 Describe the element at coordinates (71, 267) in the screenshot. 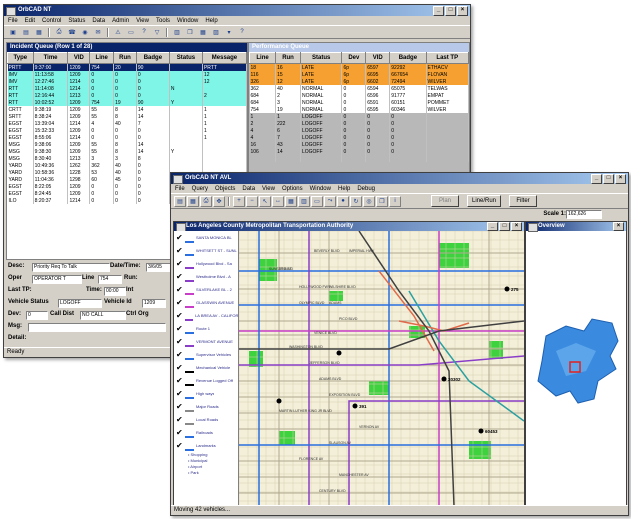

I see `desc-field: Priority Req To Talk` at that location.